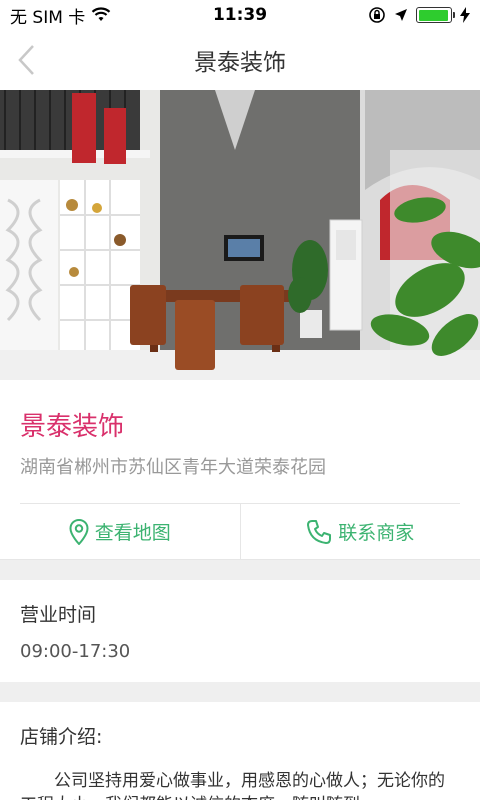  What do you see at coordinates (72, 427) in the screenshot?
I see `shop-name: 景泰装饰` at bounding box center [72, 427].